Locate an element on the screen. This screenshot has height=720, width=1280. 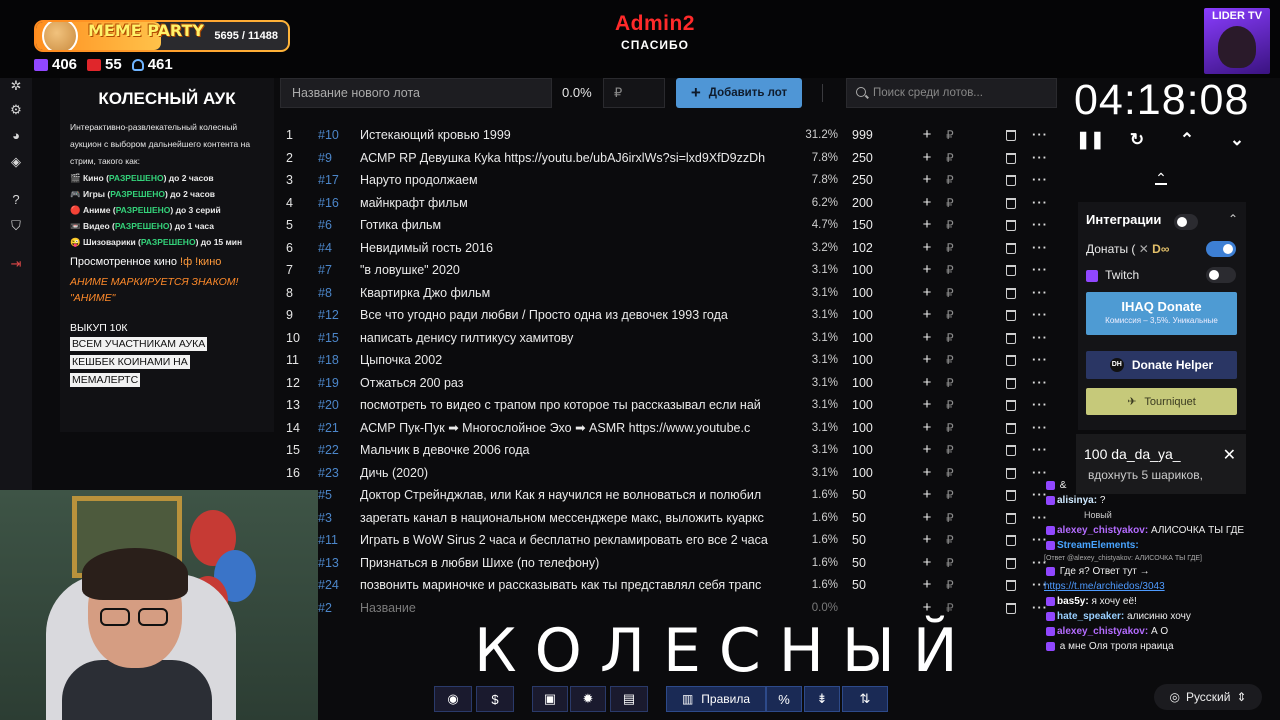
lot-name: Готика фильм is located at coordinates (575, 225).